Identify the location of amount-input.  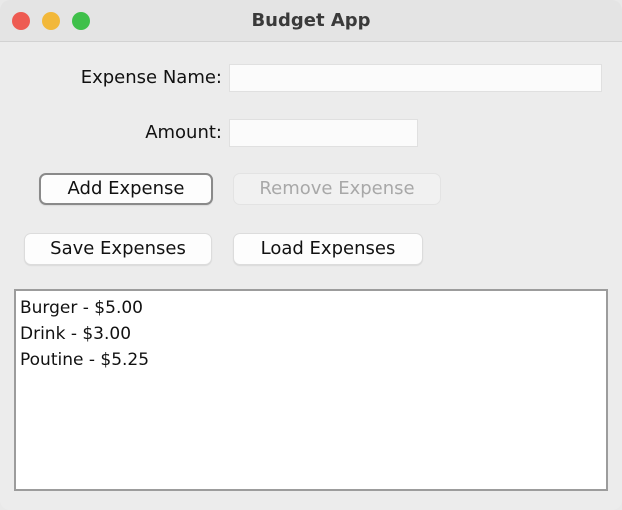
(323, 133).